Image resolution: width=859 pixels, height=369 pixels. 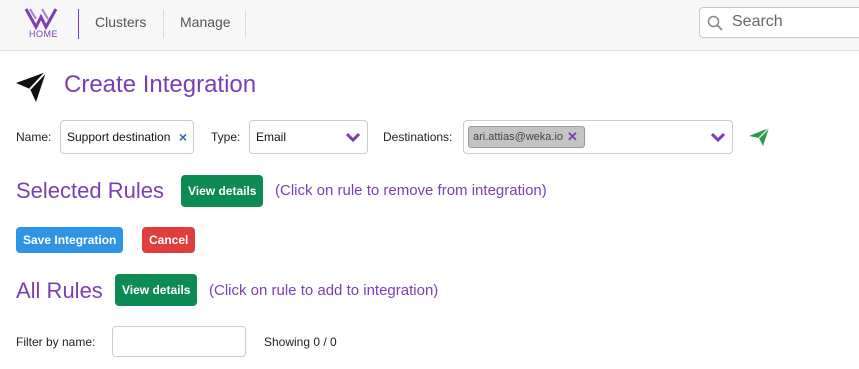 I want to click on send-icon, so click(x=759, y=137).